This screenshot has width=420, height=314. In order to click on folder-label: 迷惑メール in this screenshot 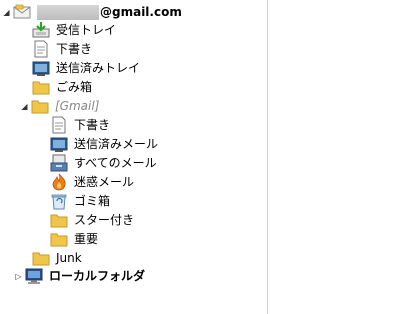, I will do `click(104, 182)`.